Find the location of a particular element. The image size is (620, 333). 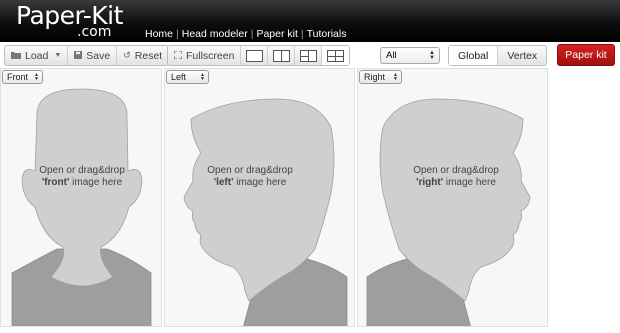

load-label: Load is located at coordinates (37, 55).